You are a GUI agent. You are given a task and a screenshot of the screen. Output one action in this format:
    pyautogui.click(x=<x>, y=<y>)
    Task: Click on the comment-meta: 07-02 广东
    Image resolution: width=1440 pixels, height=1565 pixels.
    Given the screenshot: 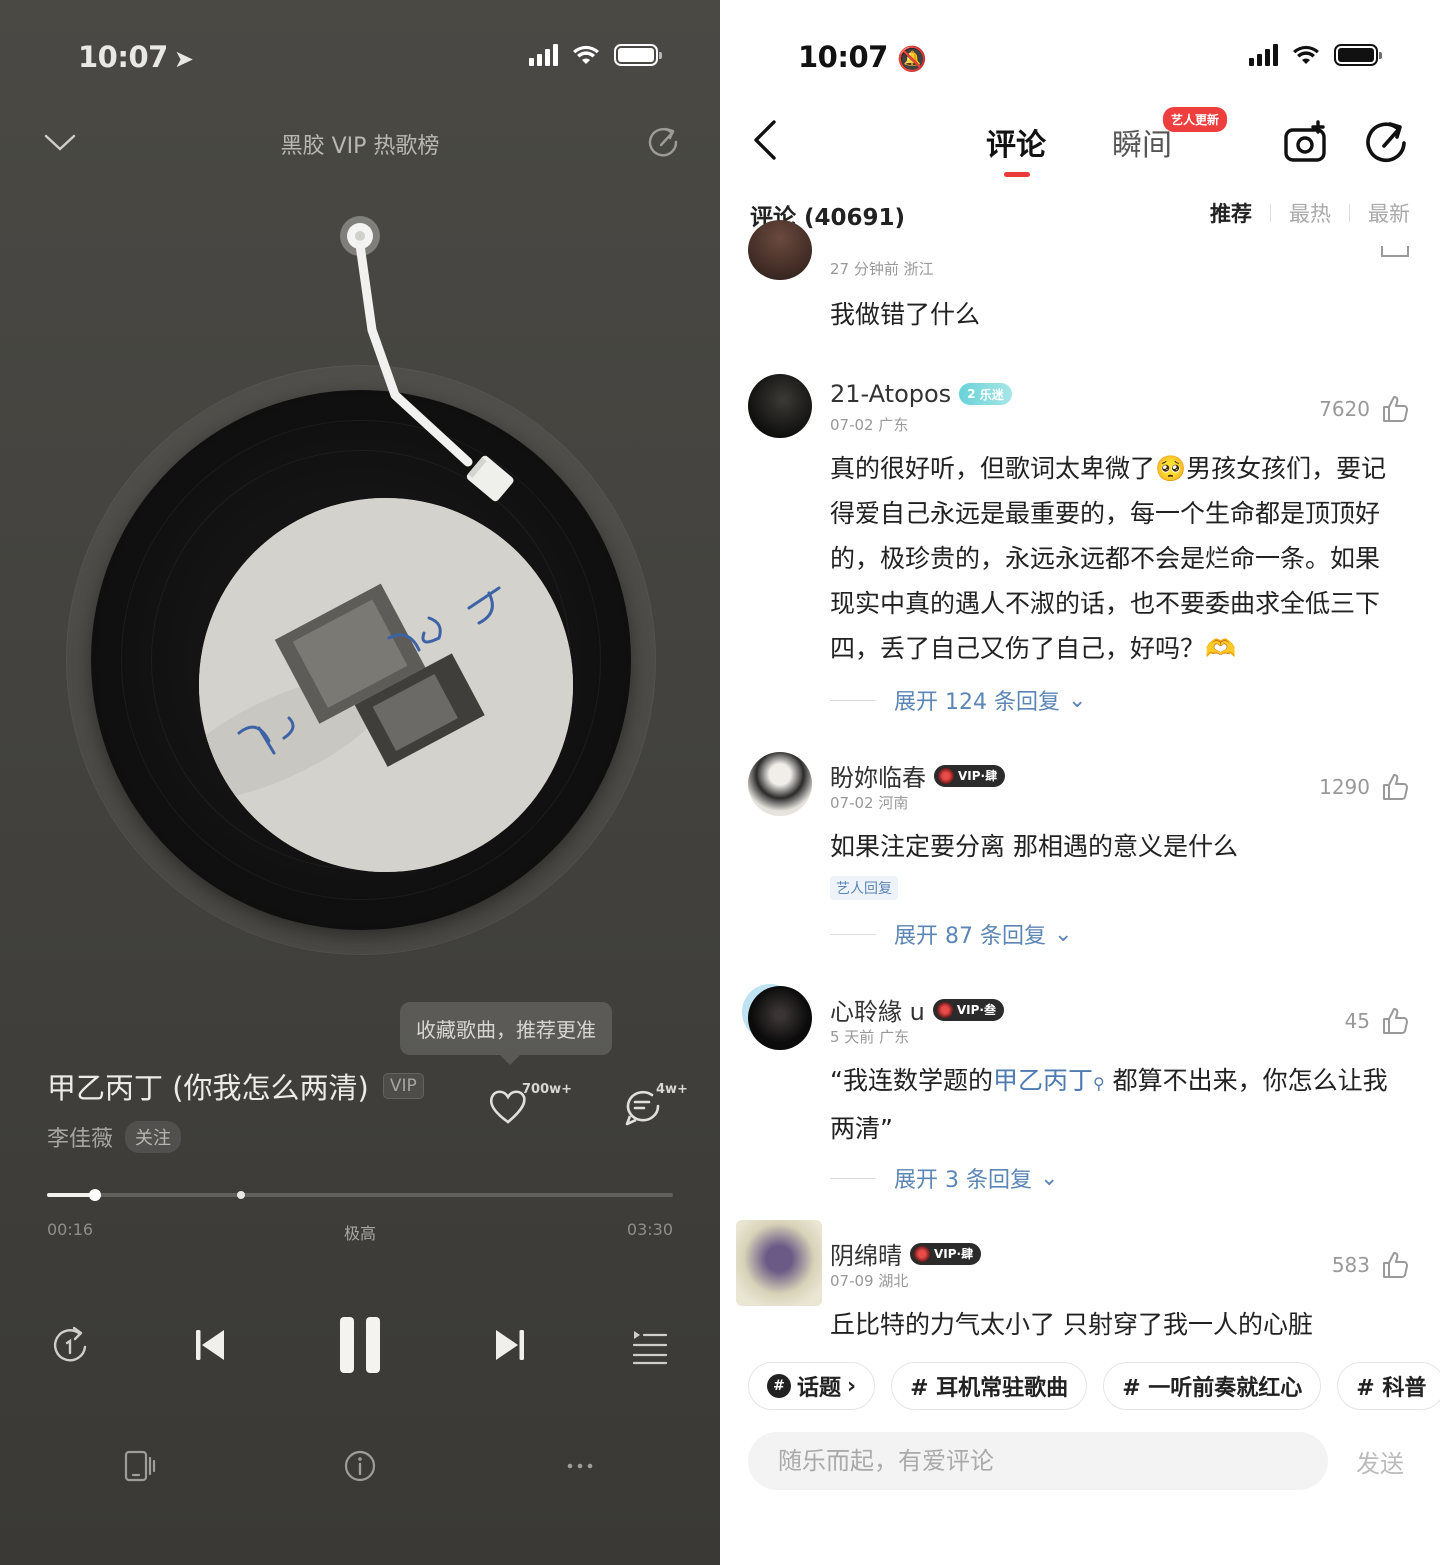 What is the action you would take?
    pyautogui.click(x=869, y=425)
    